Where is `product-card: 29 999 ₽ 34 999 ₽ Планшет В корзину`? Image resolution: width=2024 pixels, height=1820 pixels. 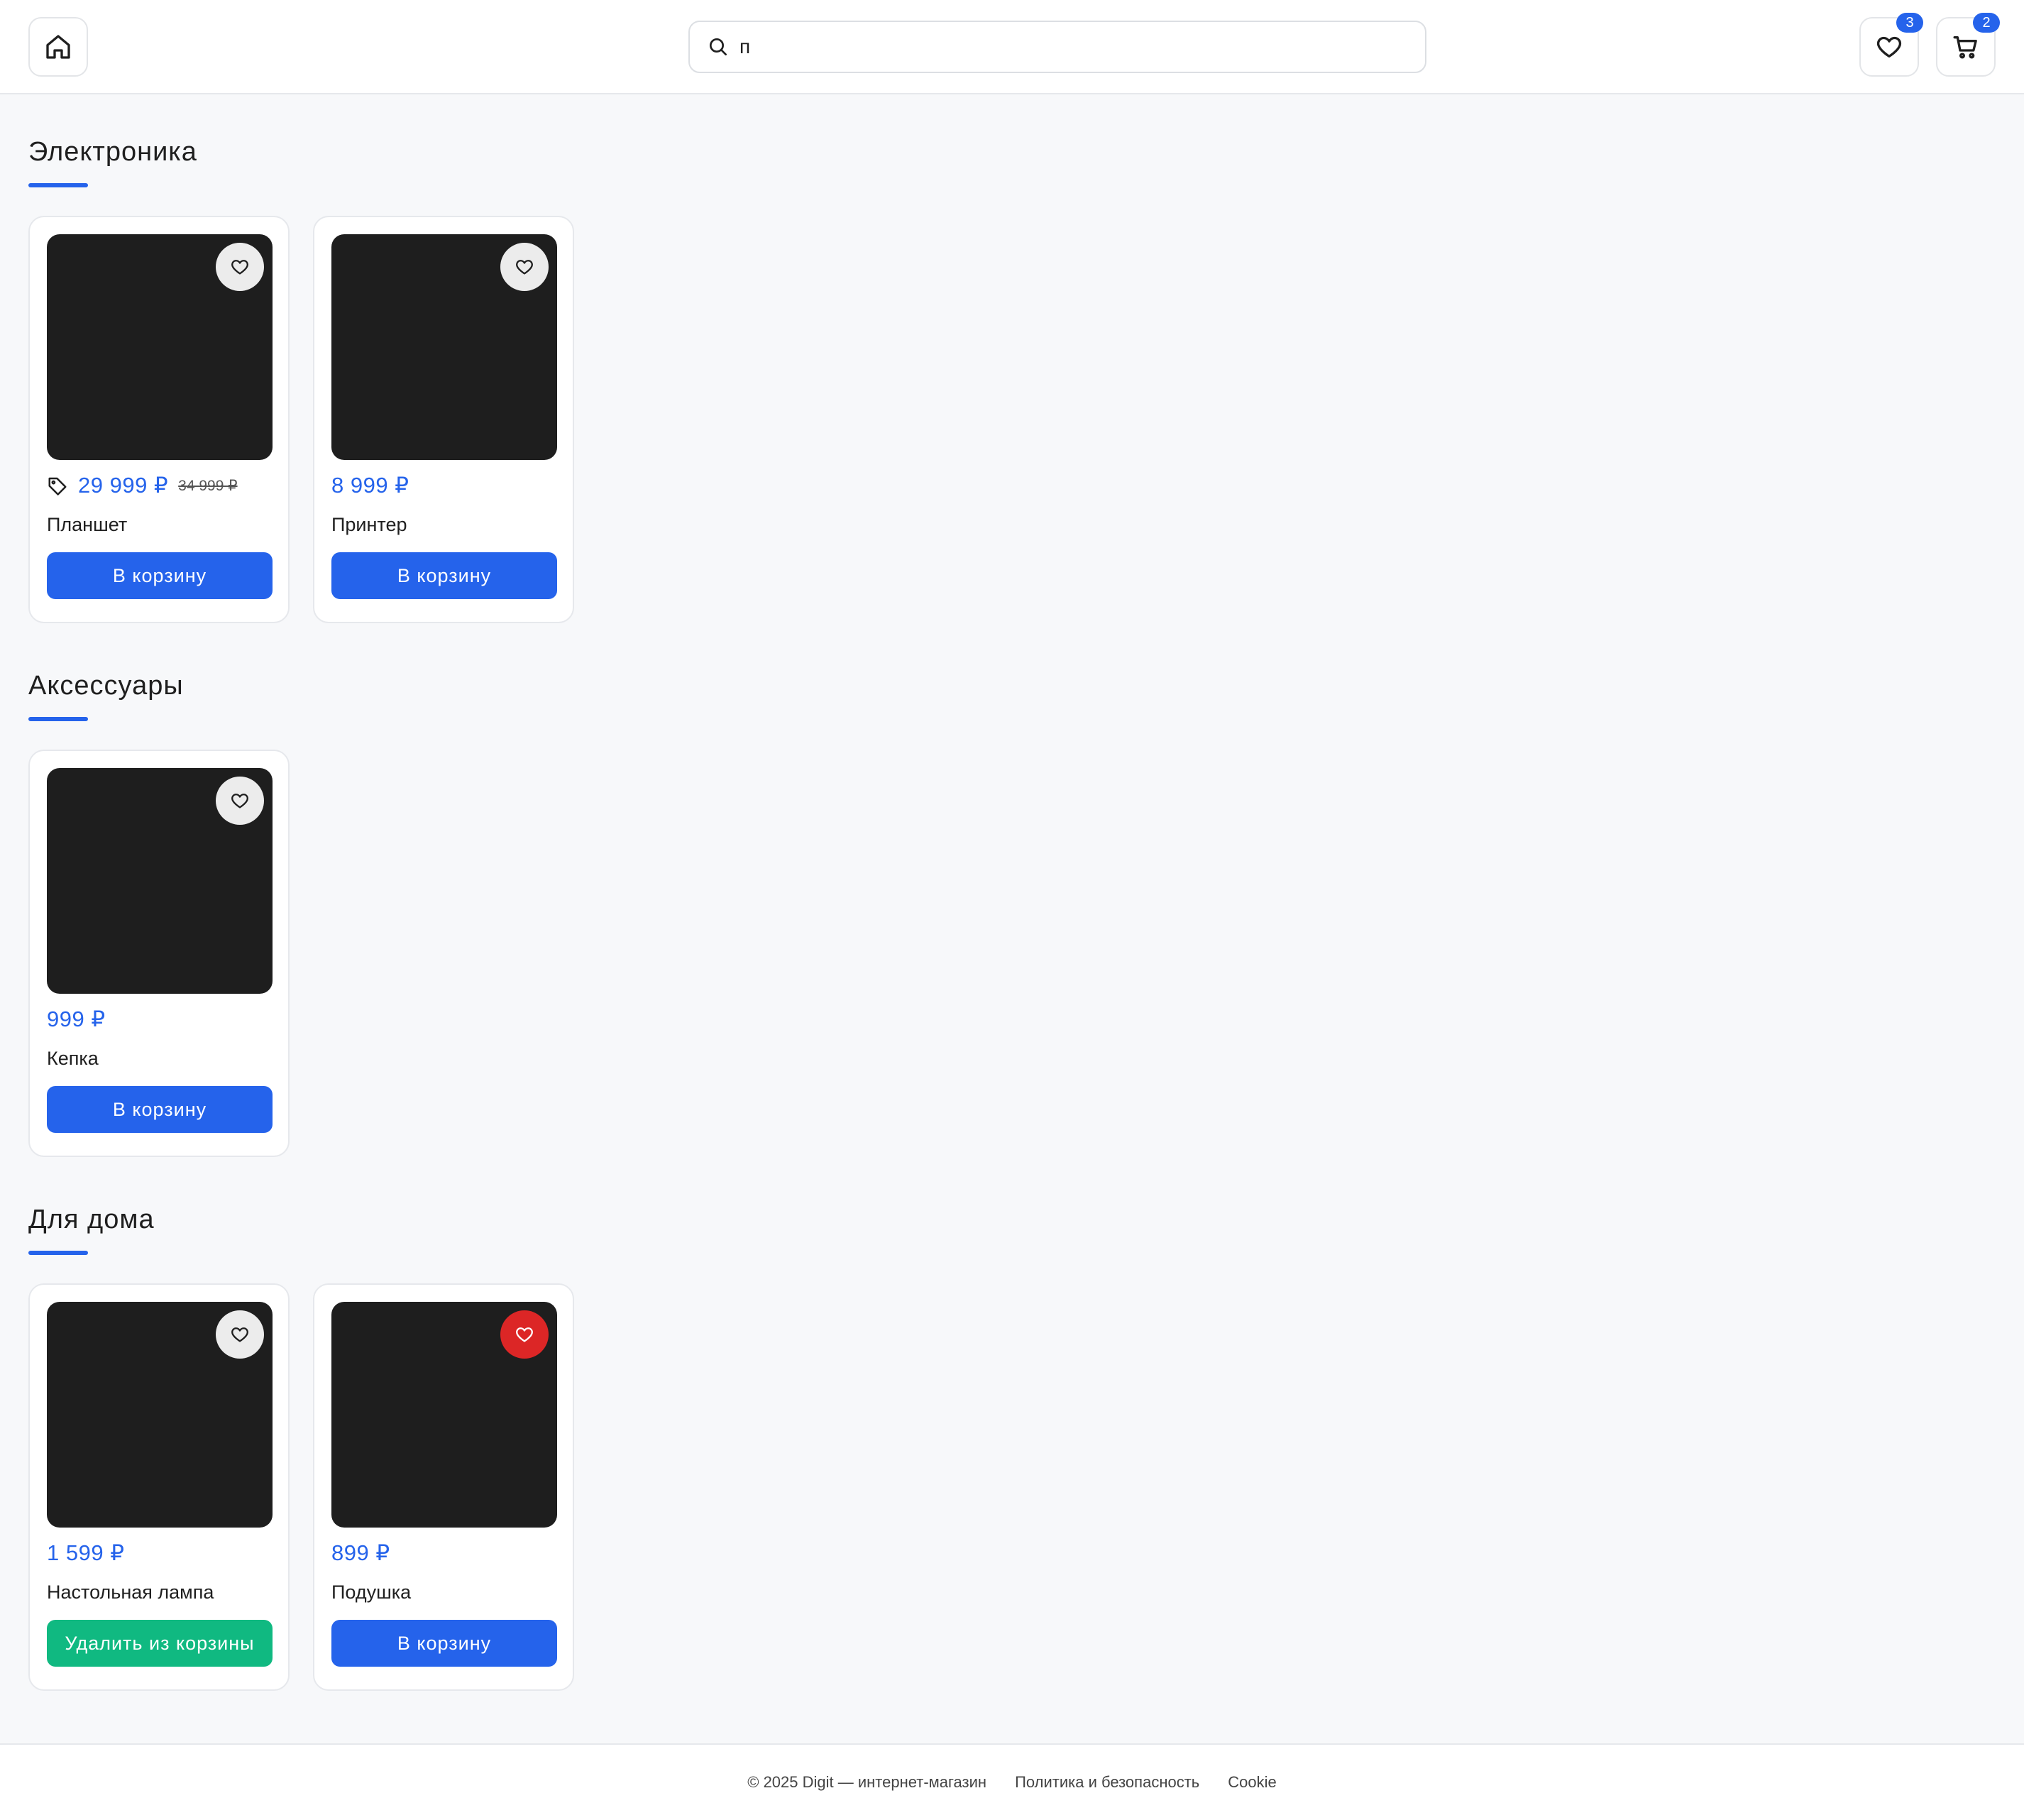 product-card: 29 999 ₽ 34 999 ₽ Планшет В корзину is located at coordinates (159, 420).